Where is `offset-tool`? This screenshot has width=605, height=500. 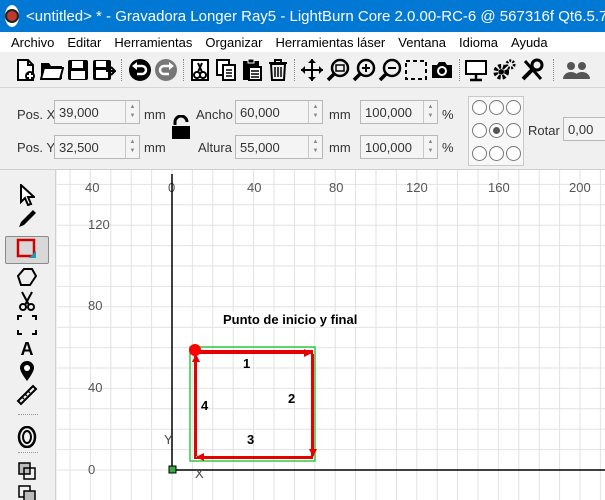 offset-tool is located at coordinates (27, 438).